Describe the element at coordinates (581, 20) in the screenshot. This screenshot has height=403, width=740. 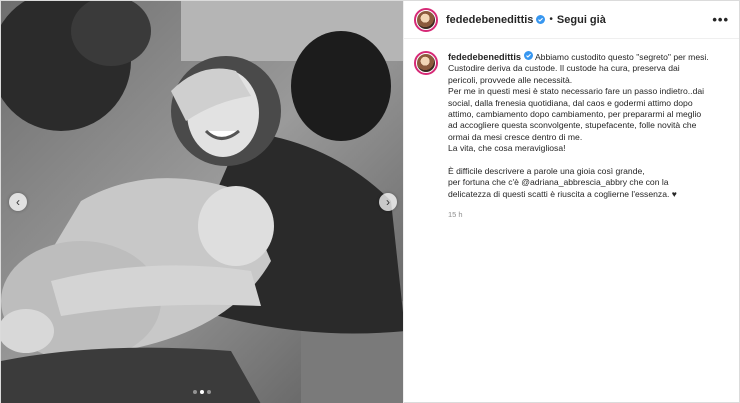
I see `following-button: Segui già` at that location.